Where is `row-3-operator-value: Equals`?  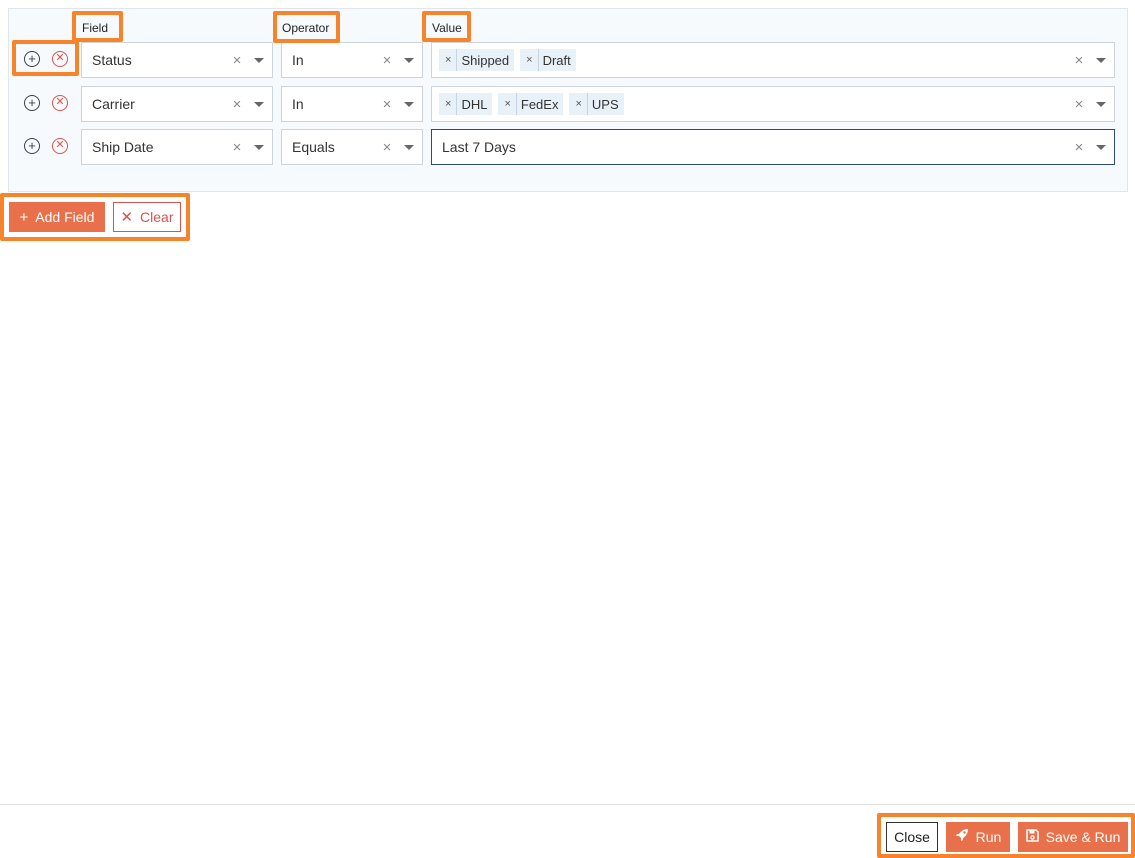
row-3-operator-value: Equals is located at coordinates (313, 147).